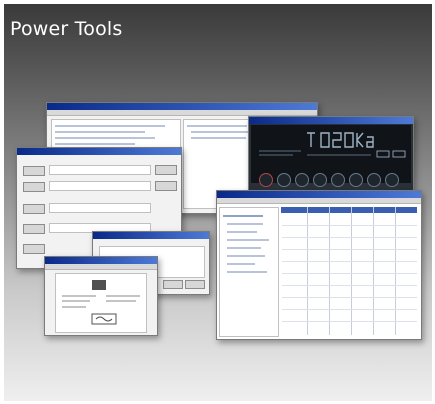 This screenshot has height=404, width=435. What do you see at coordinates (66, 29) in the screenshot?
I see `panel-title: Power Tools` at bounding box center [66, 29].